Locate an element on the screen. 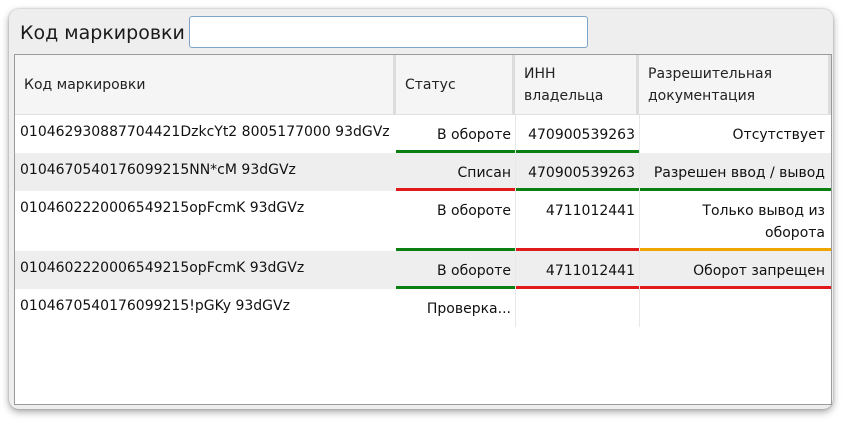  column-header-label: Статус is located at coordinates (430, 84).